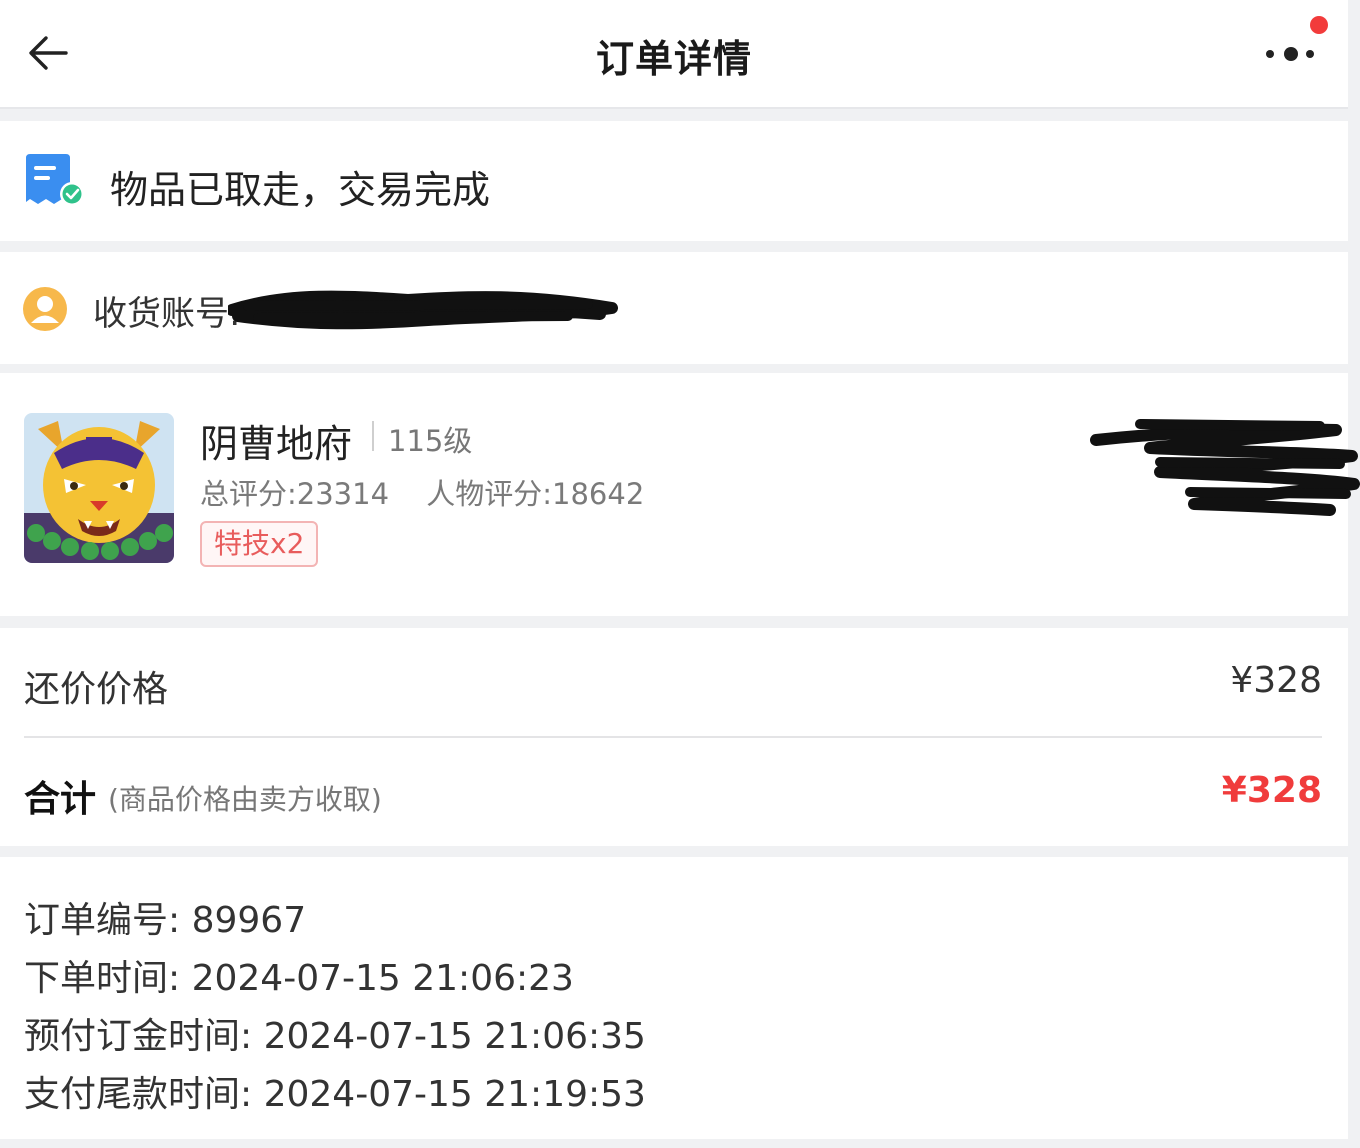  What do you see at coordinates (60, 799) in the screenshot?
I see `total-label: 合计` at bounding box center [60, 799].